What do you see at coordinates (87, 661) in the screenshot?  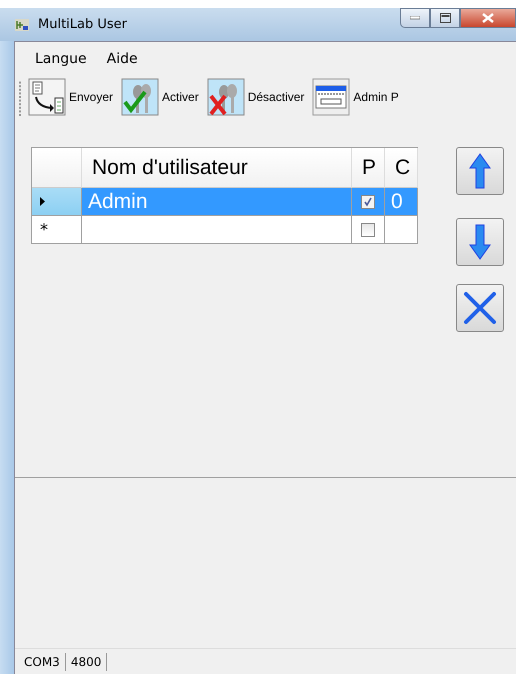 I see `status-field: 4800` at bounding box center [87, 661].